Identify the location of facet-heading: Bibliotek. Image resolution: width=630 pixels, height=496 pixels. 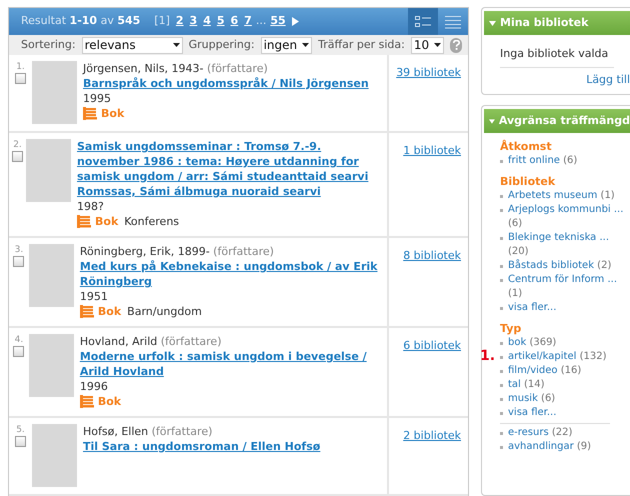
(528, 181).